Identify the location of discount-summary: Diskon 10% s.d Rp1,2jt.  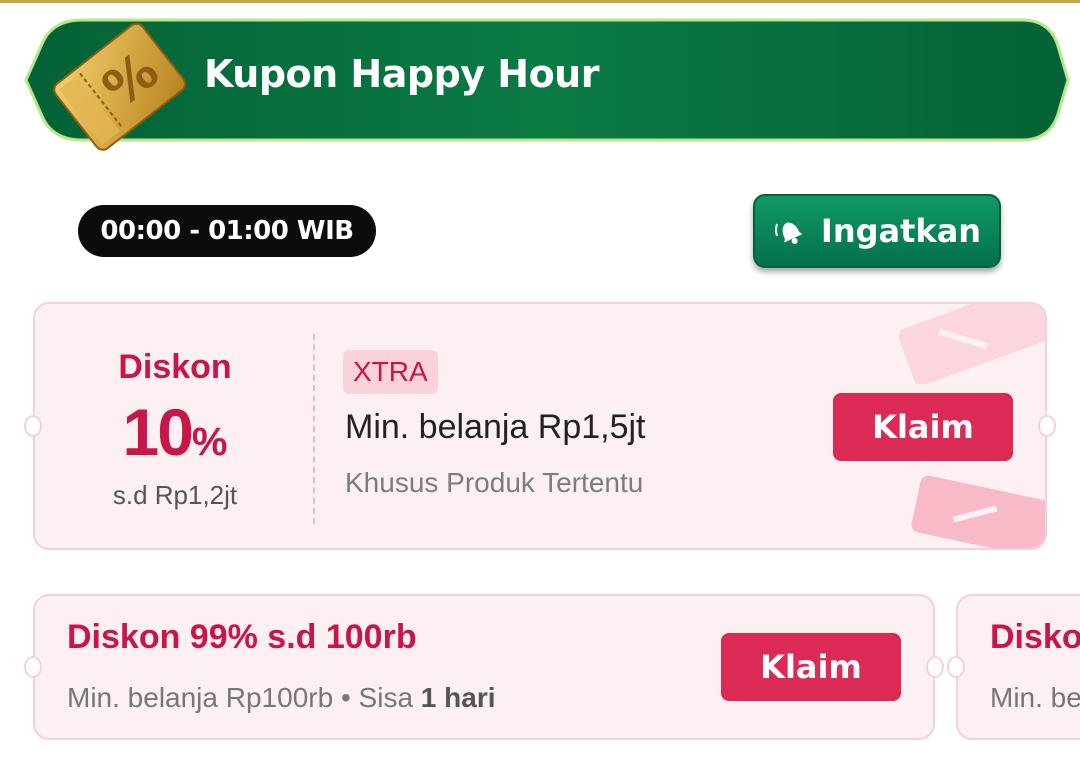
(175, 426).